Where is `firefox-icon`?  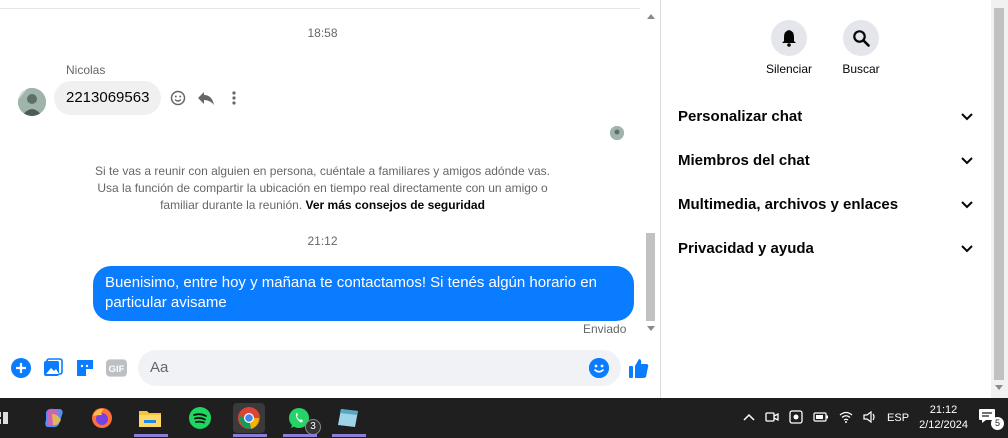
firefox-icon is located at coordinates (102, 418).